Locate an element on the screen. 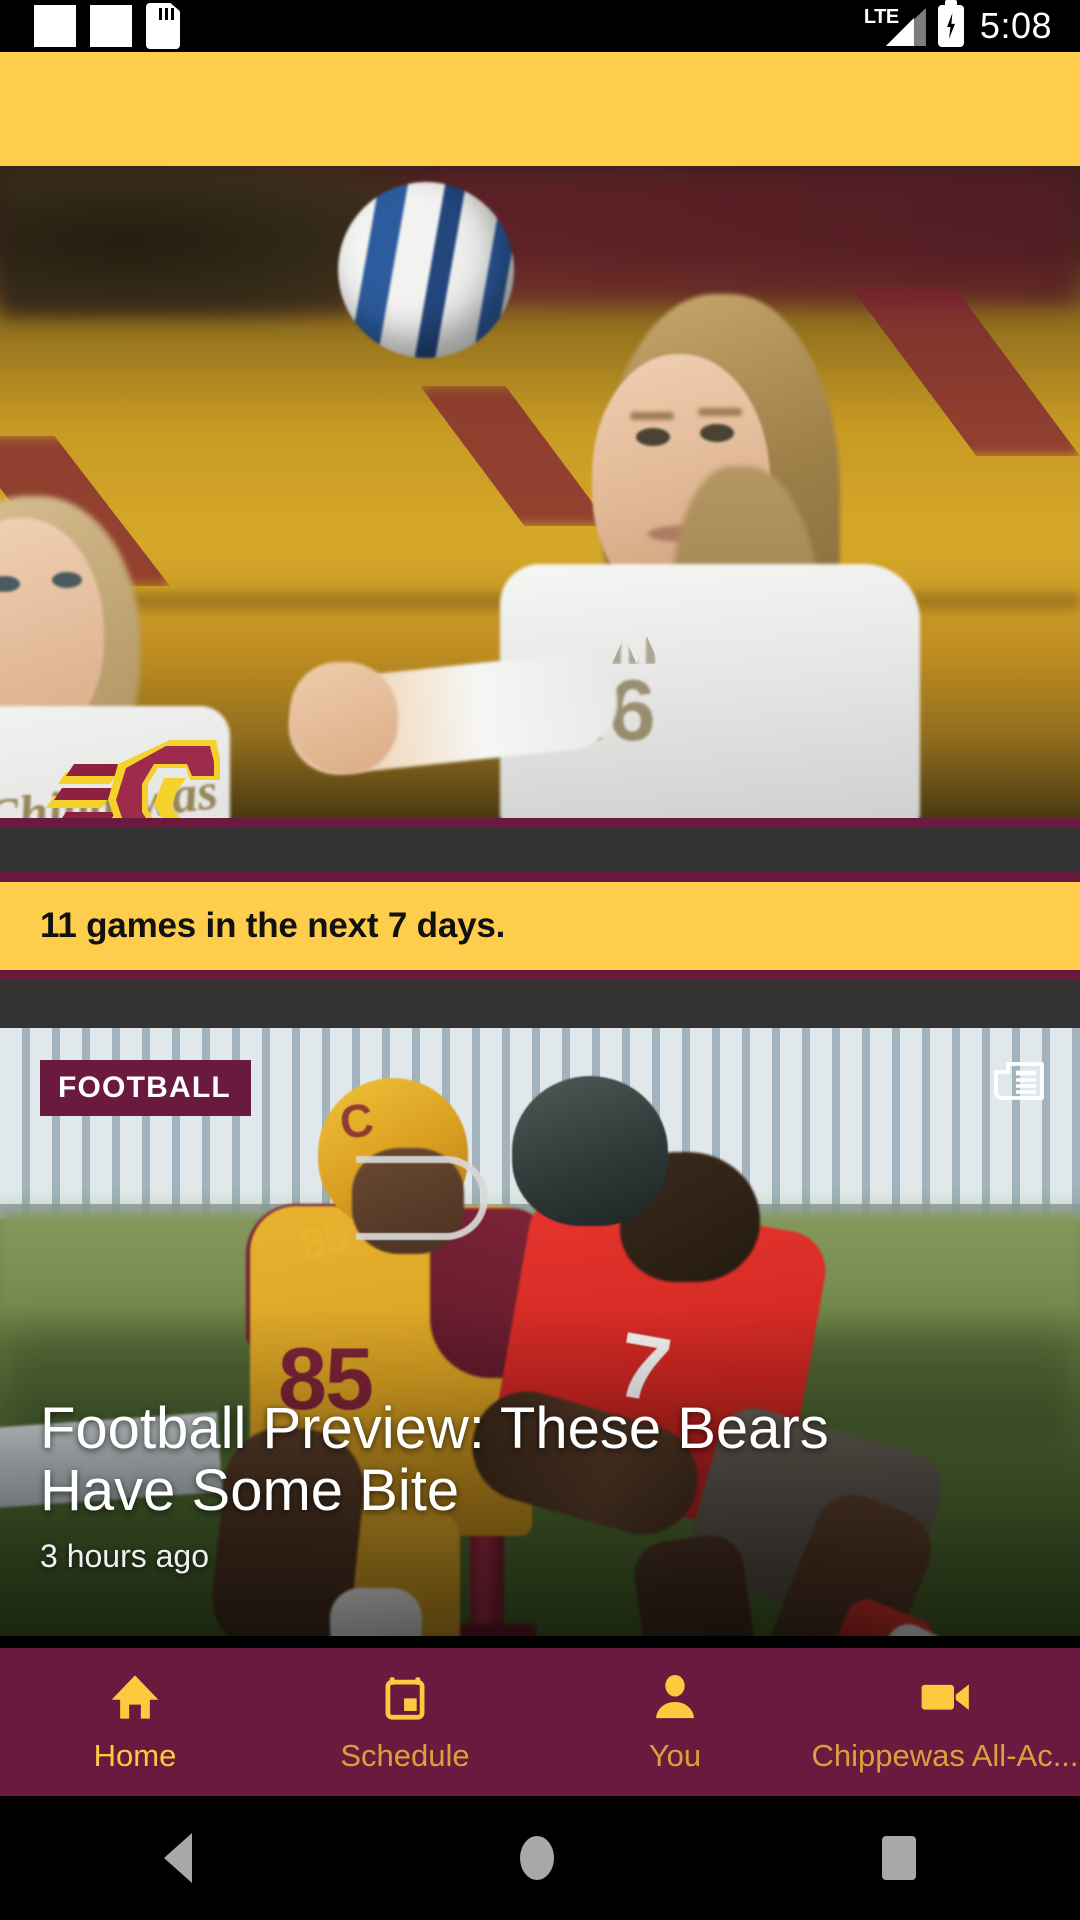  android-system-nav is located at coordinates (540, 1858).